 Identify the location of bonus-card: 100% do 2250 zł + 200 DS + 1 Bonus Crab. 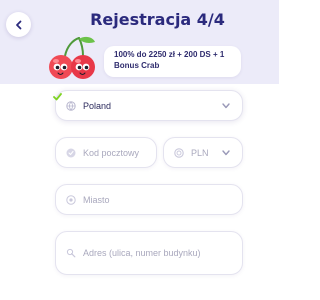
(172, 61).